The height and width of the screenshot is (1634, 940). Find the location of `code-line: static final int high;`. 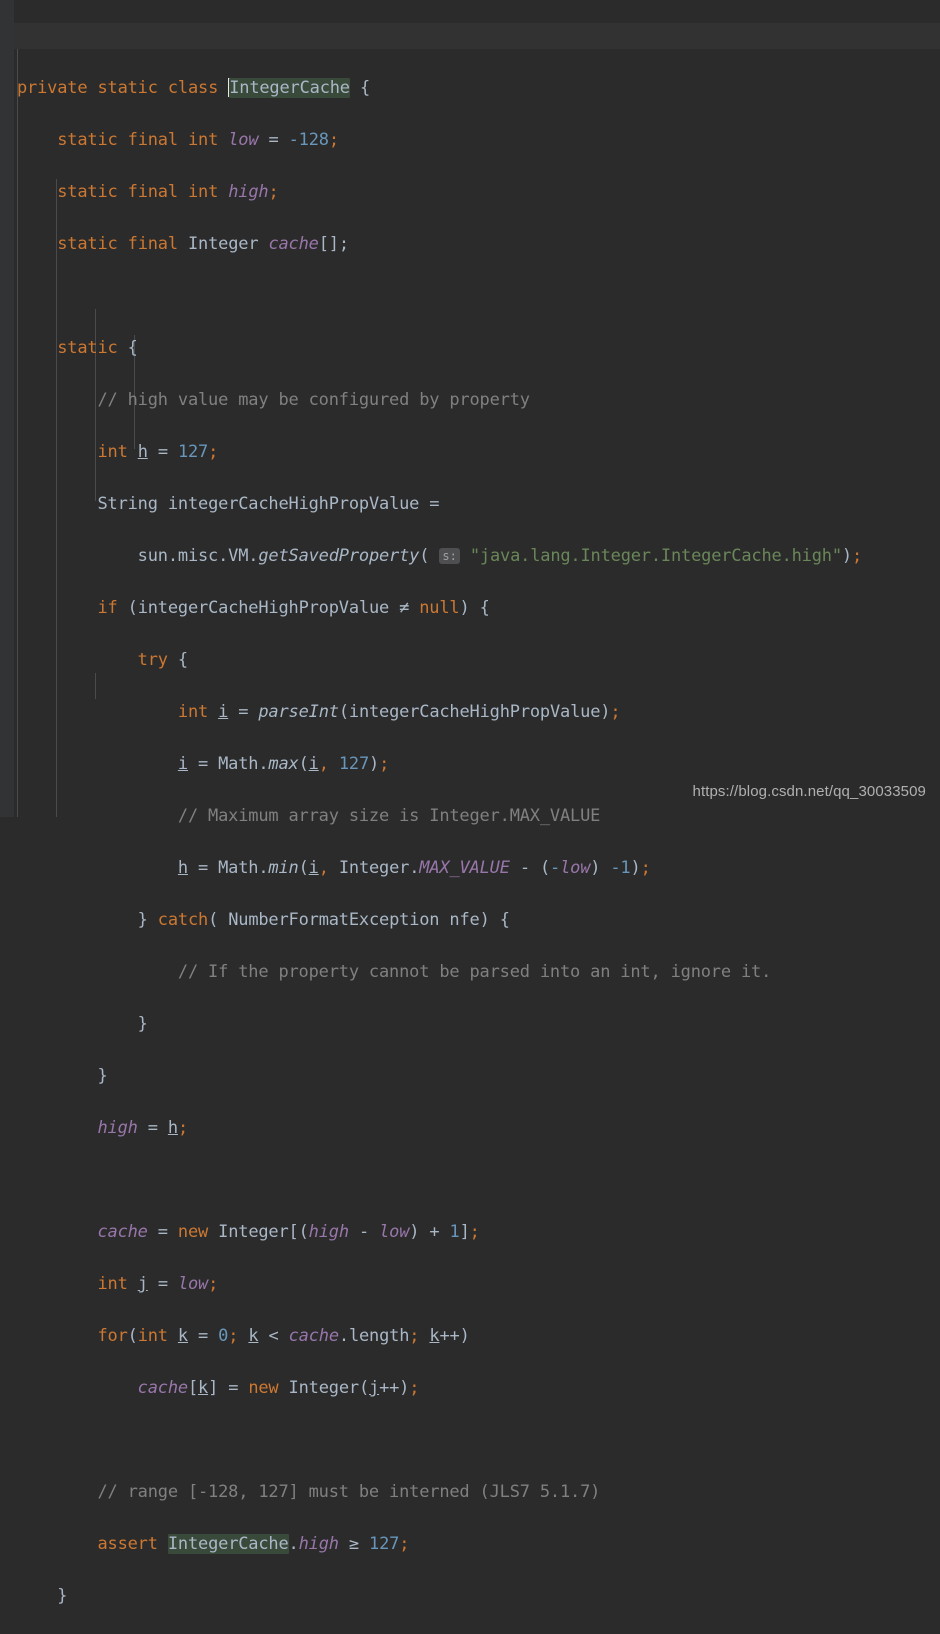

code-line: static final int high; is located at coordinates (431, 192).